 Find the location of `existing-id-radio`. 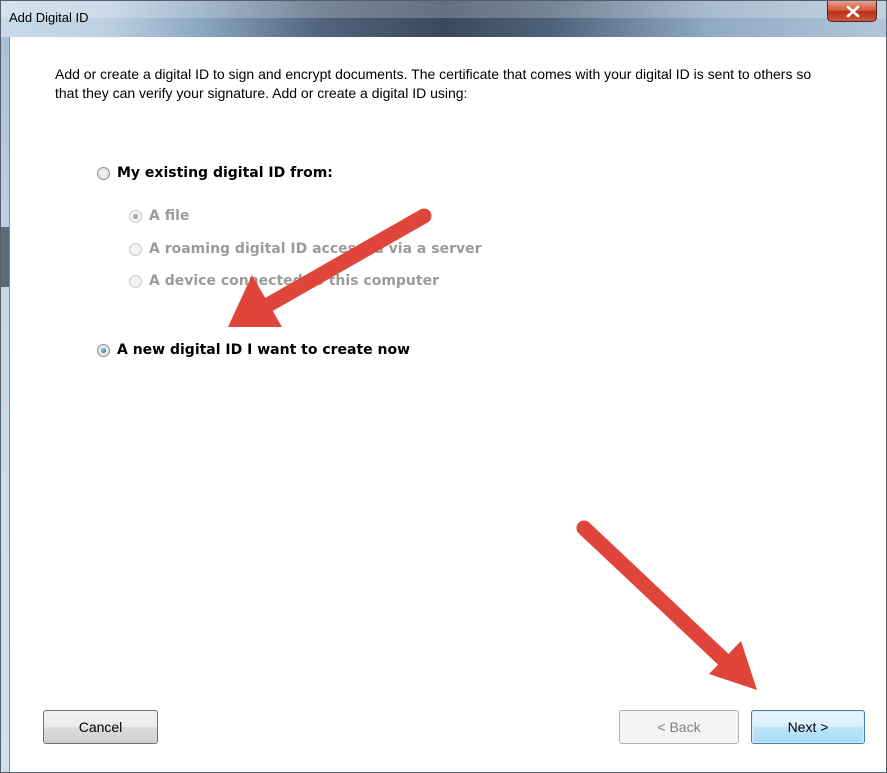

existing-id-radio is located at coordinates (103, 173).